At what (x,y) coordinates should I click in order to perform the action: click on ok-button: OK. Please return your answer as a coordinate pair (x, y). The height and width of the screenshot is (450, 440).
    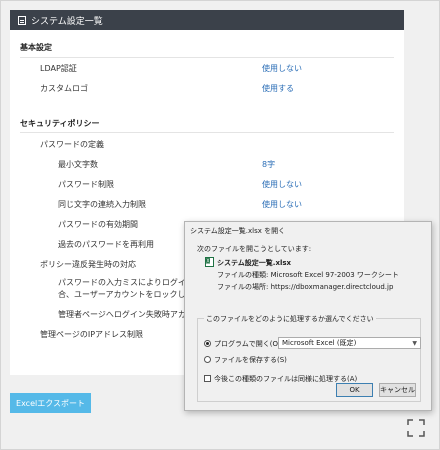
    Looking at the image, I should click on (354, 390).